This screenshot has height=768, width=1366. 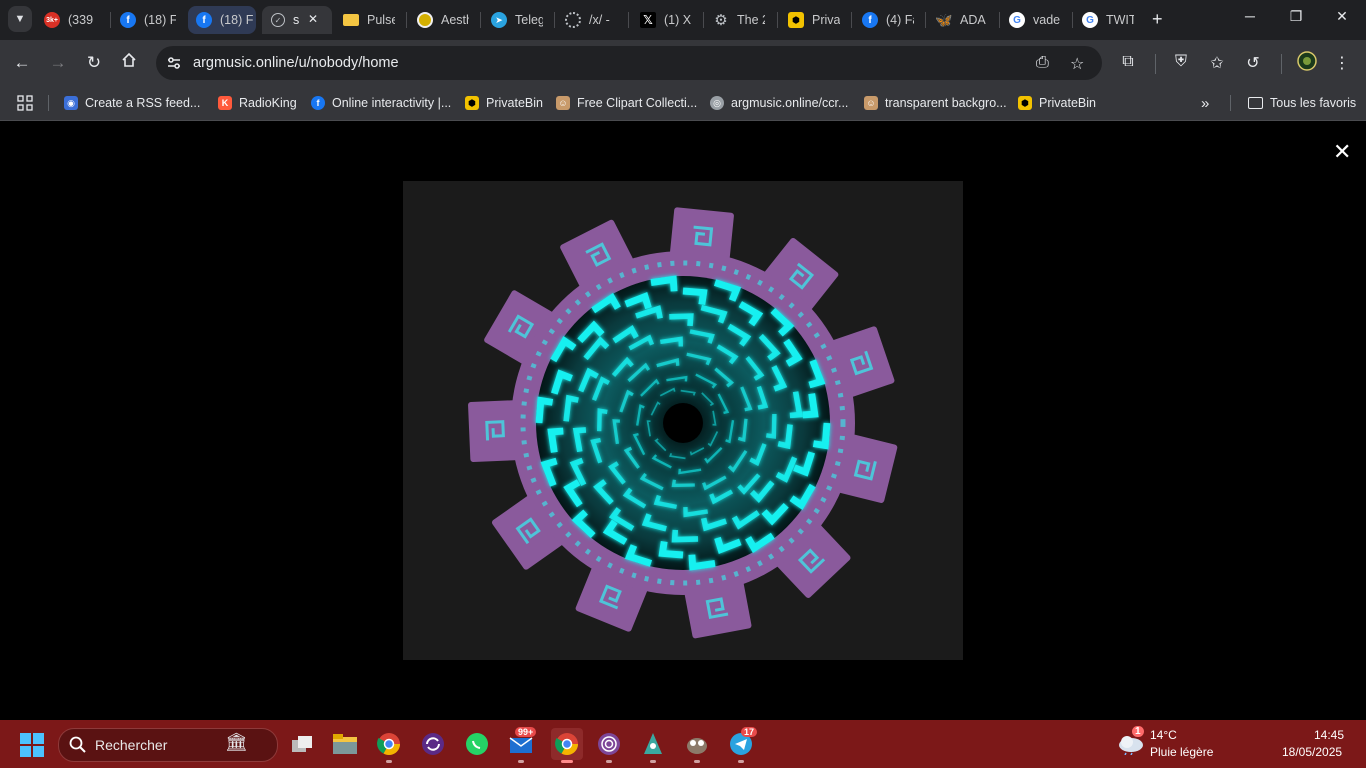 What do you see at coordinates (131, 745) in the screenshot?
I see `search-placeholder: Rechercher` at bounding box center [131, 745].